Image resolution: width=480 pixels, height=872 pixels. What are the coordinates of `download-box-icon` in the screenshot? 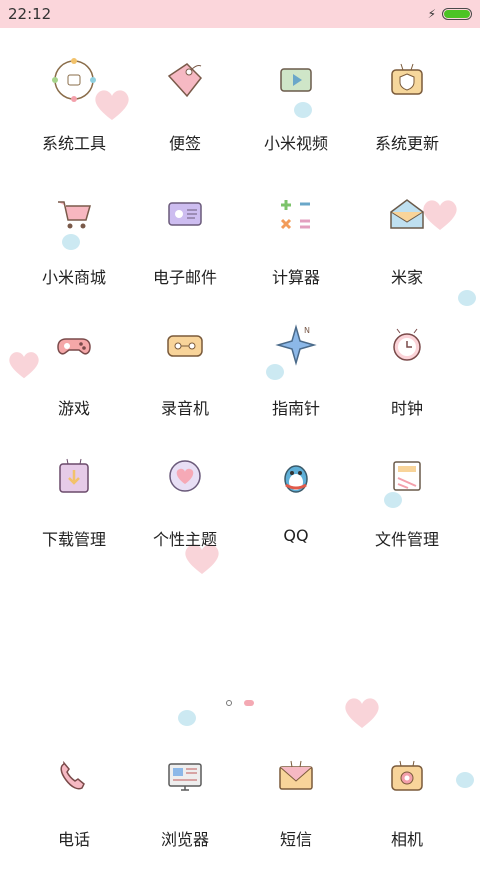 It's located at (74, 476).